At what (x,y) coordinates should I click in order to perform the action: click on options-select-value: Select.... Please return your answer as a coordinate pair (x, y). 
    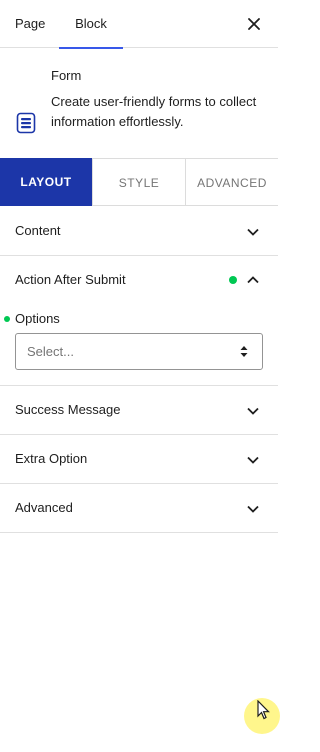
    Looking at the image, I should click on (50, 351).